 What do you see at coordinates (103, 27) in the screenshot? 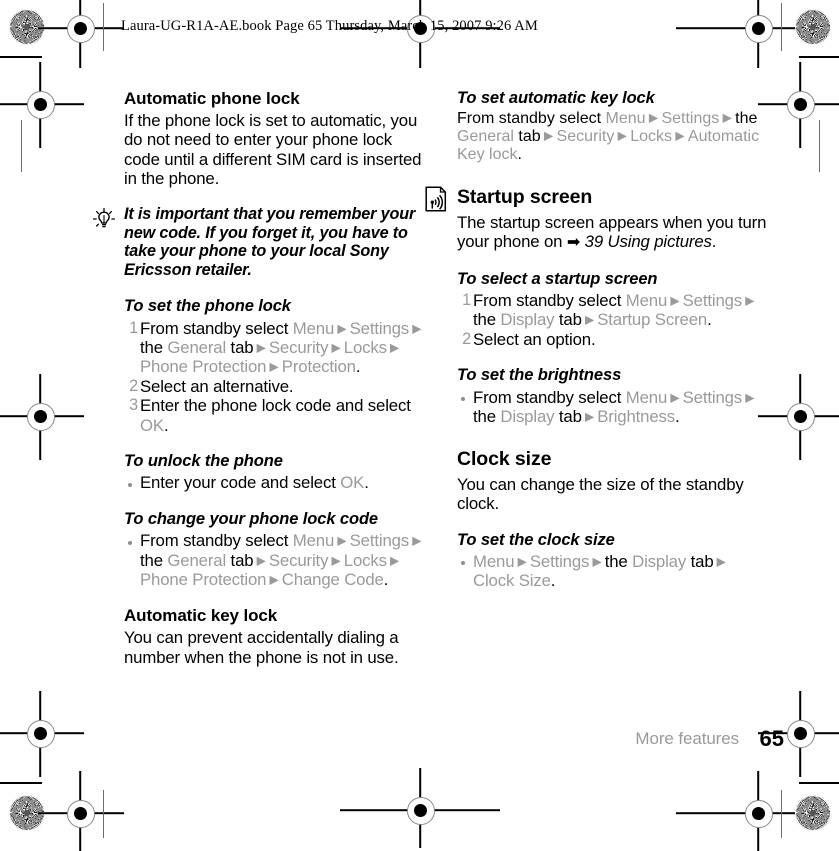
I see `trim-rule-top-left-vertical` at bounding box center [103, 27].